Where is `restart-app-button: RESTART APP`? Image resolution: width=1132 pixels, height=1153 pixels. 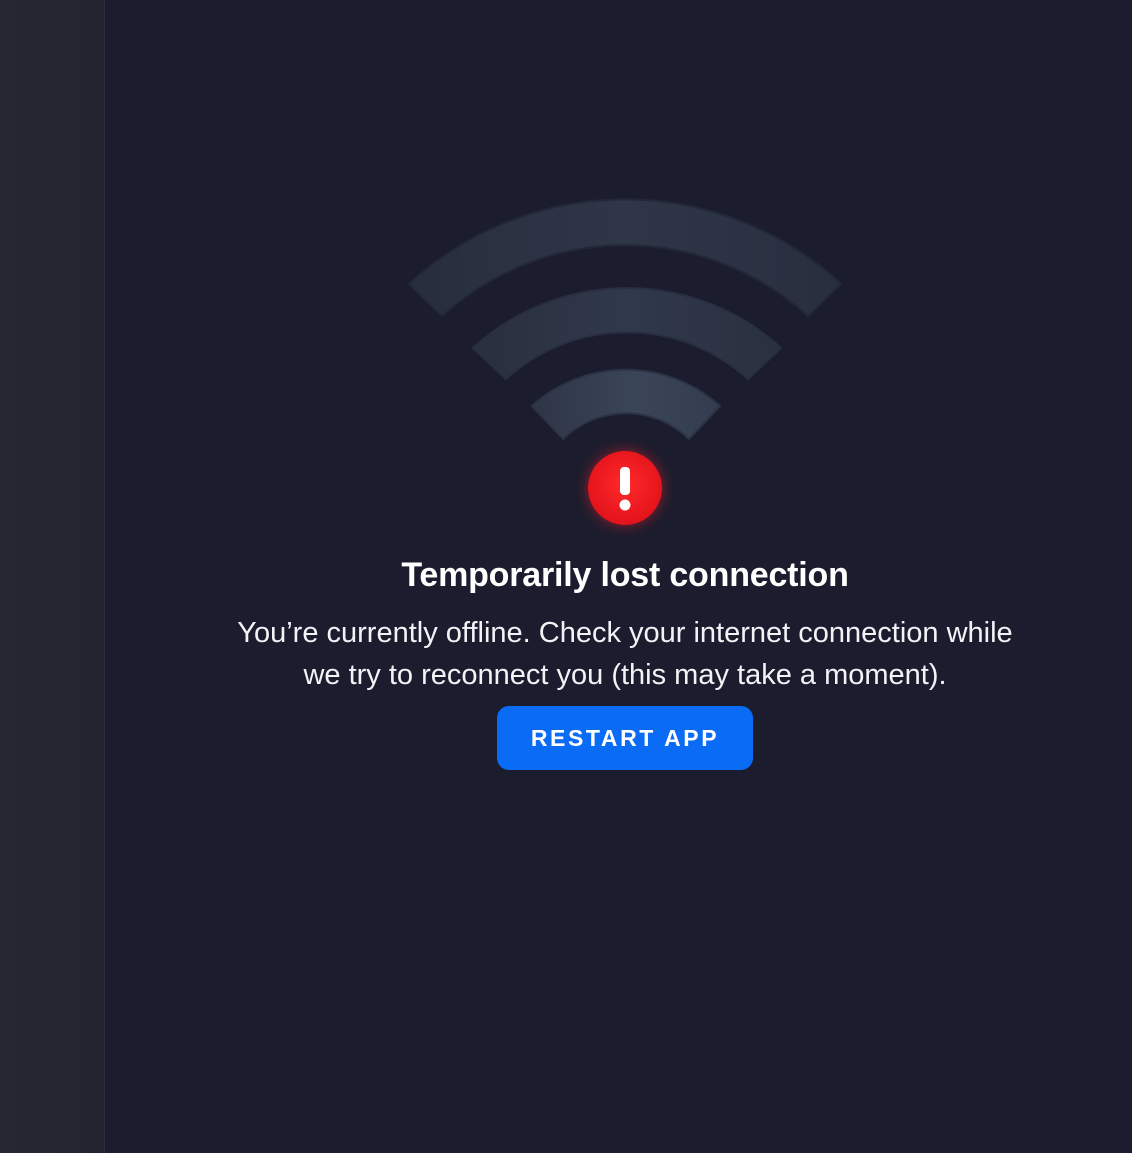
restart-app-button: RESTART APP is located at coordinates (625, 738).